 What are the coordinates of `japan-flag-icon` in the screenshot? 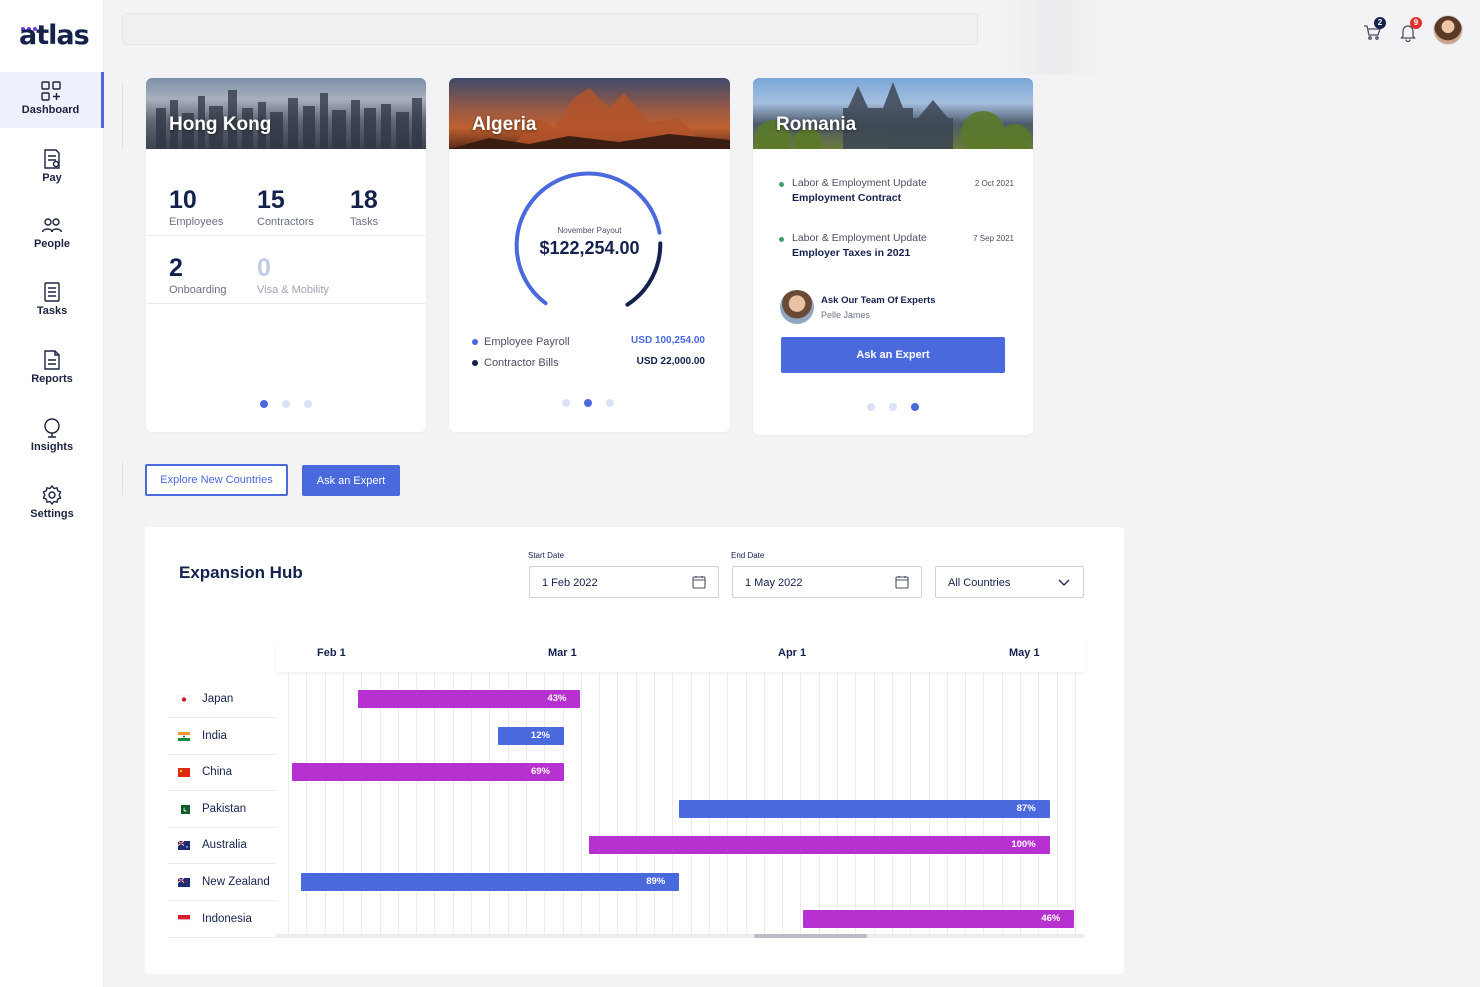 It's located at (184, 699).